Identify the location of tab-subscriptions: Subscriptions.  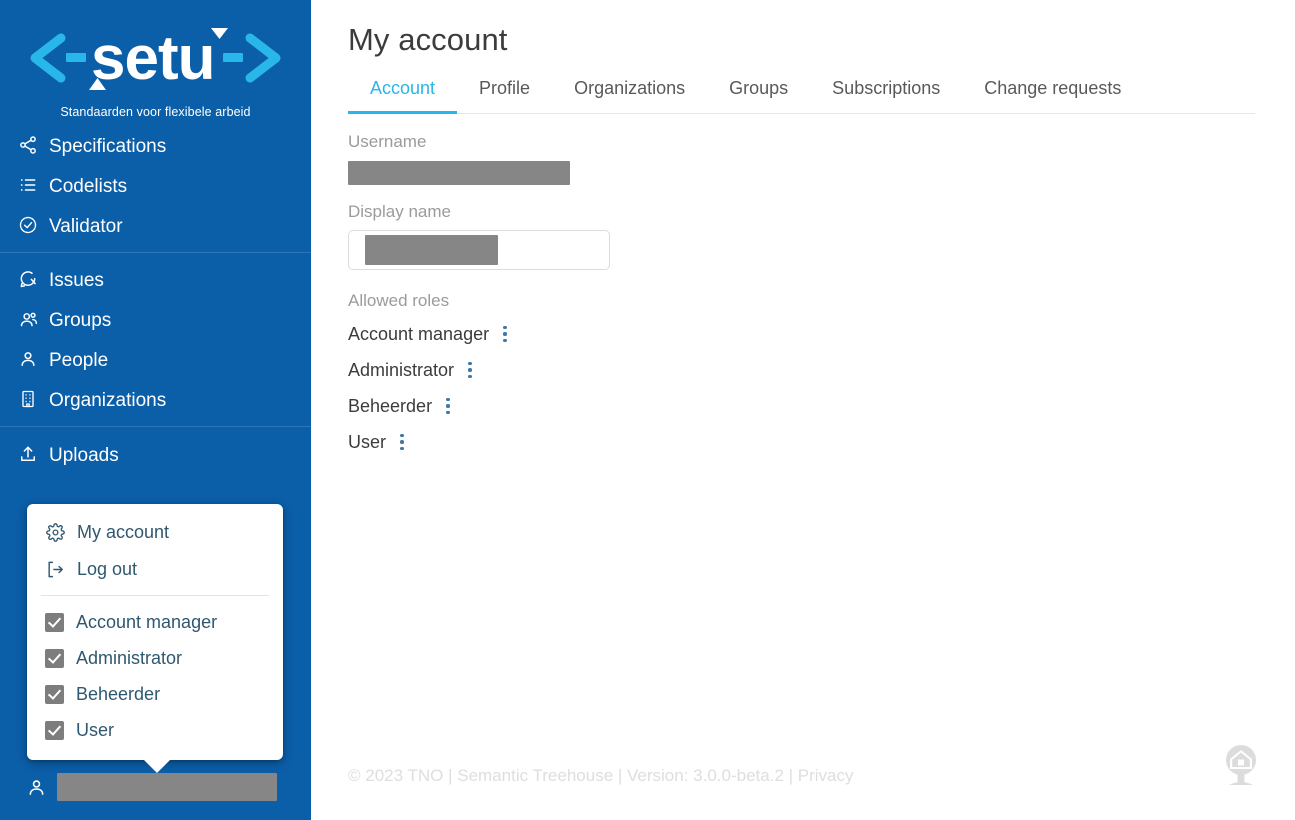
(886, 93).